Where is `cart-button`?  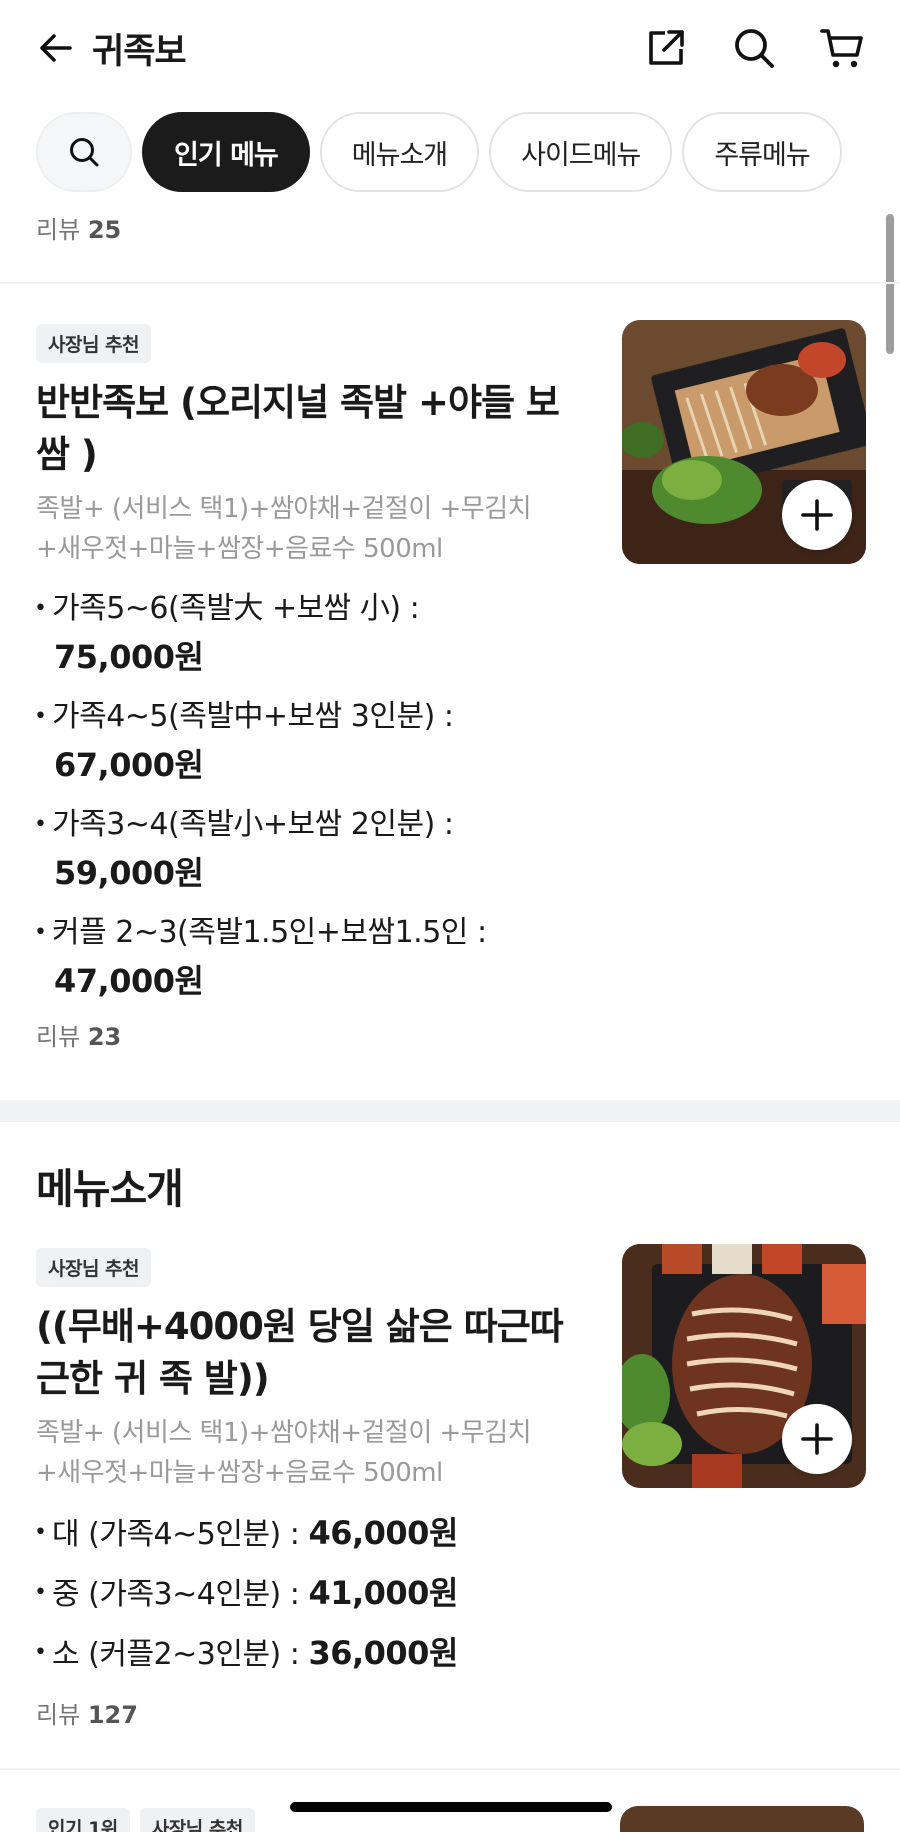 cart-button is located at coordinates (842, 48).